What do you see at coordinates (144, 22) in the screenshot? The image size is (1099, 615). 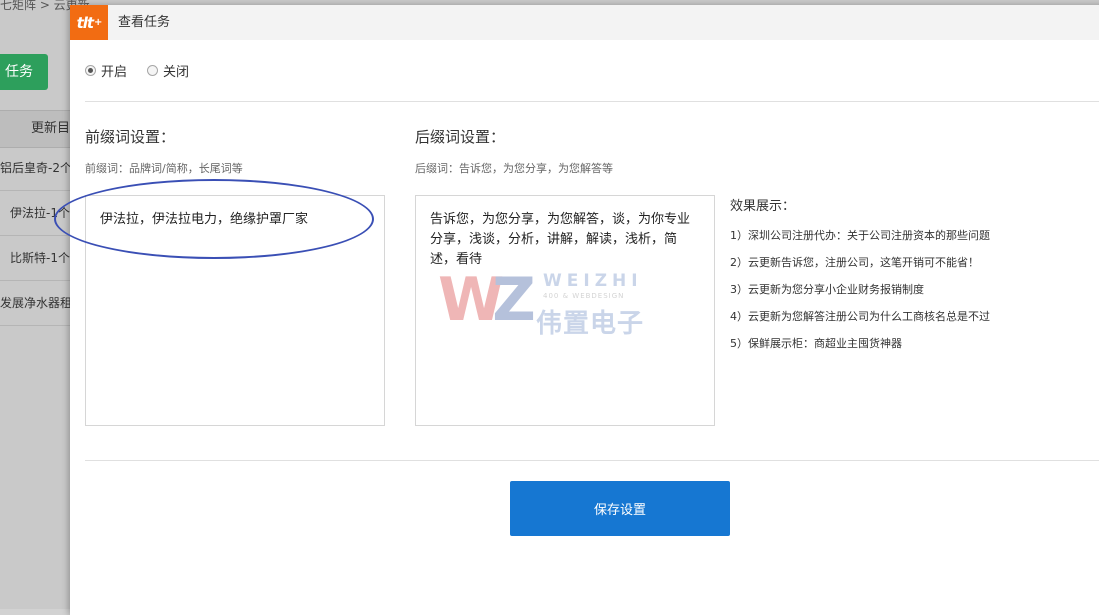 I see `modal-title: 查看任务` at bounding box center [144, 22].